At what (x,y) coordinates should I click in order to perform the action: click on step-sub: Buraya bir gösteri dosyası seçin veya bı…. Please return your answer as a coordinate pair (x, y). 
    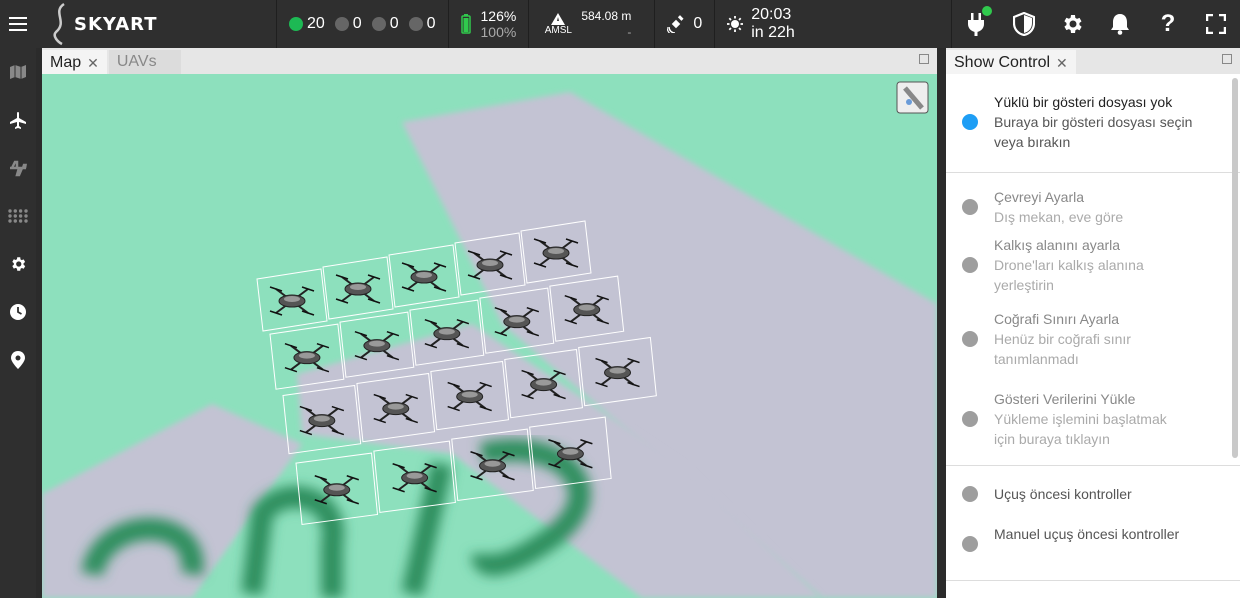
    Looking at the image, I should click on (1093, 132).